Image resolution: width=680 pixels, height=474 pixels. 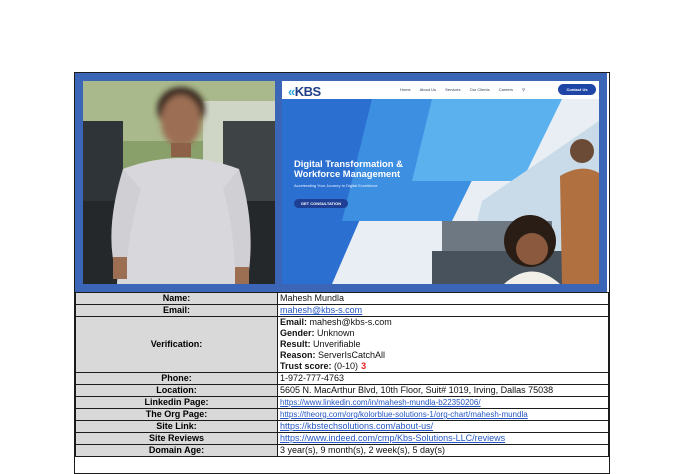 I want to click on table-row: Email: mahesh@kbs-s.com, so click(x=342, y=310).